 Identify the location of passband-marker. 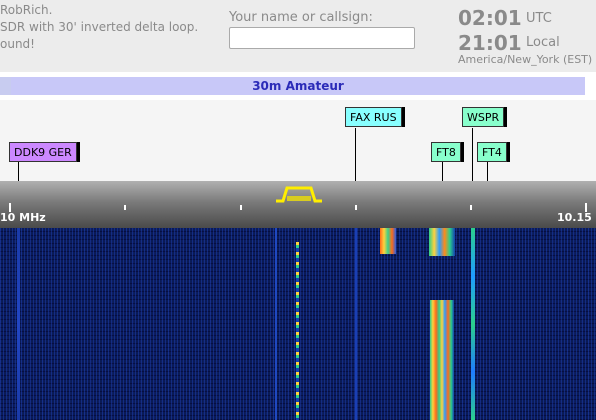
(299, 194).